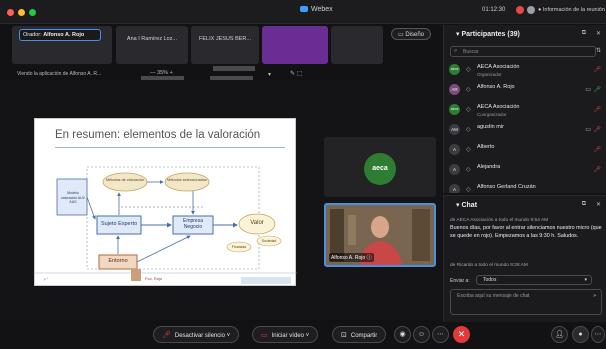 The image size is (606, 349). What do you see at coordinates (585, 280) in the screenshot?
I see `chevron-down-icon: ▾` at bounding box center [585, 280].